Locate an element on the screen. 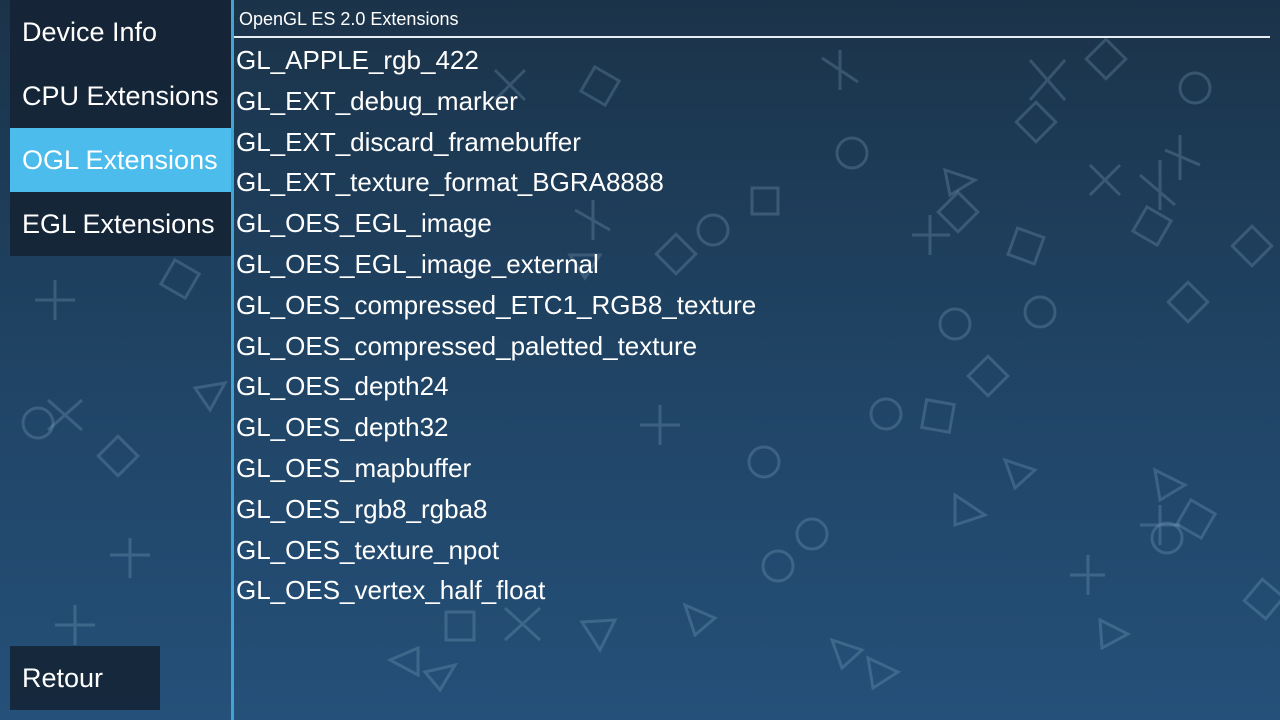  sidebar-item-cpu-extensions: CPU Extensions is located at coordinates (120, 96).